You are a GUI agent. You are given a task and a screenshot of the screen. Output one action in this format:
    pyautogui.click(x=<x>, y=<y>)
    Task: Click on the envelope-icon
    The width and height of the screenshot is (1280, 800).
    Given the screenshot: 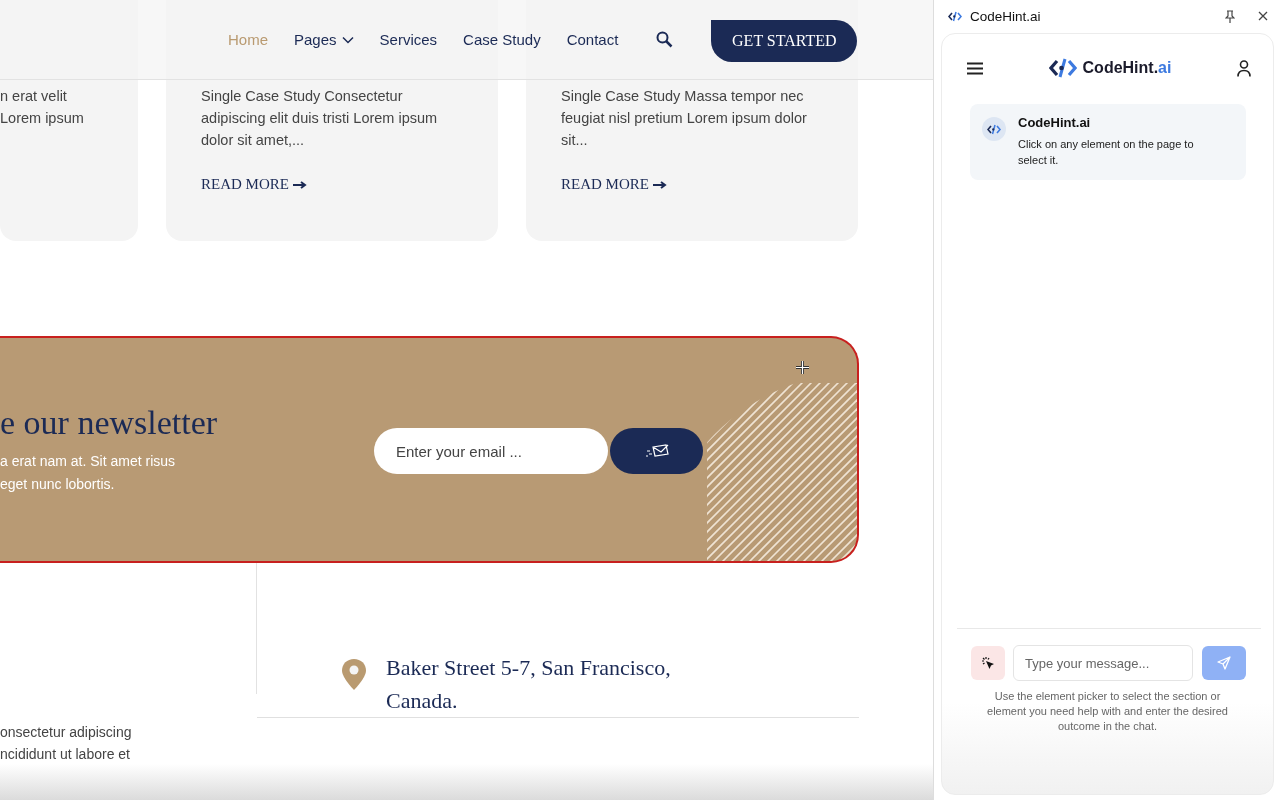 What is the action you would take?
    pyautogui.click(x=656, y=451)
    